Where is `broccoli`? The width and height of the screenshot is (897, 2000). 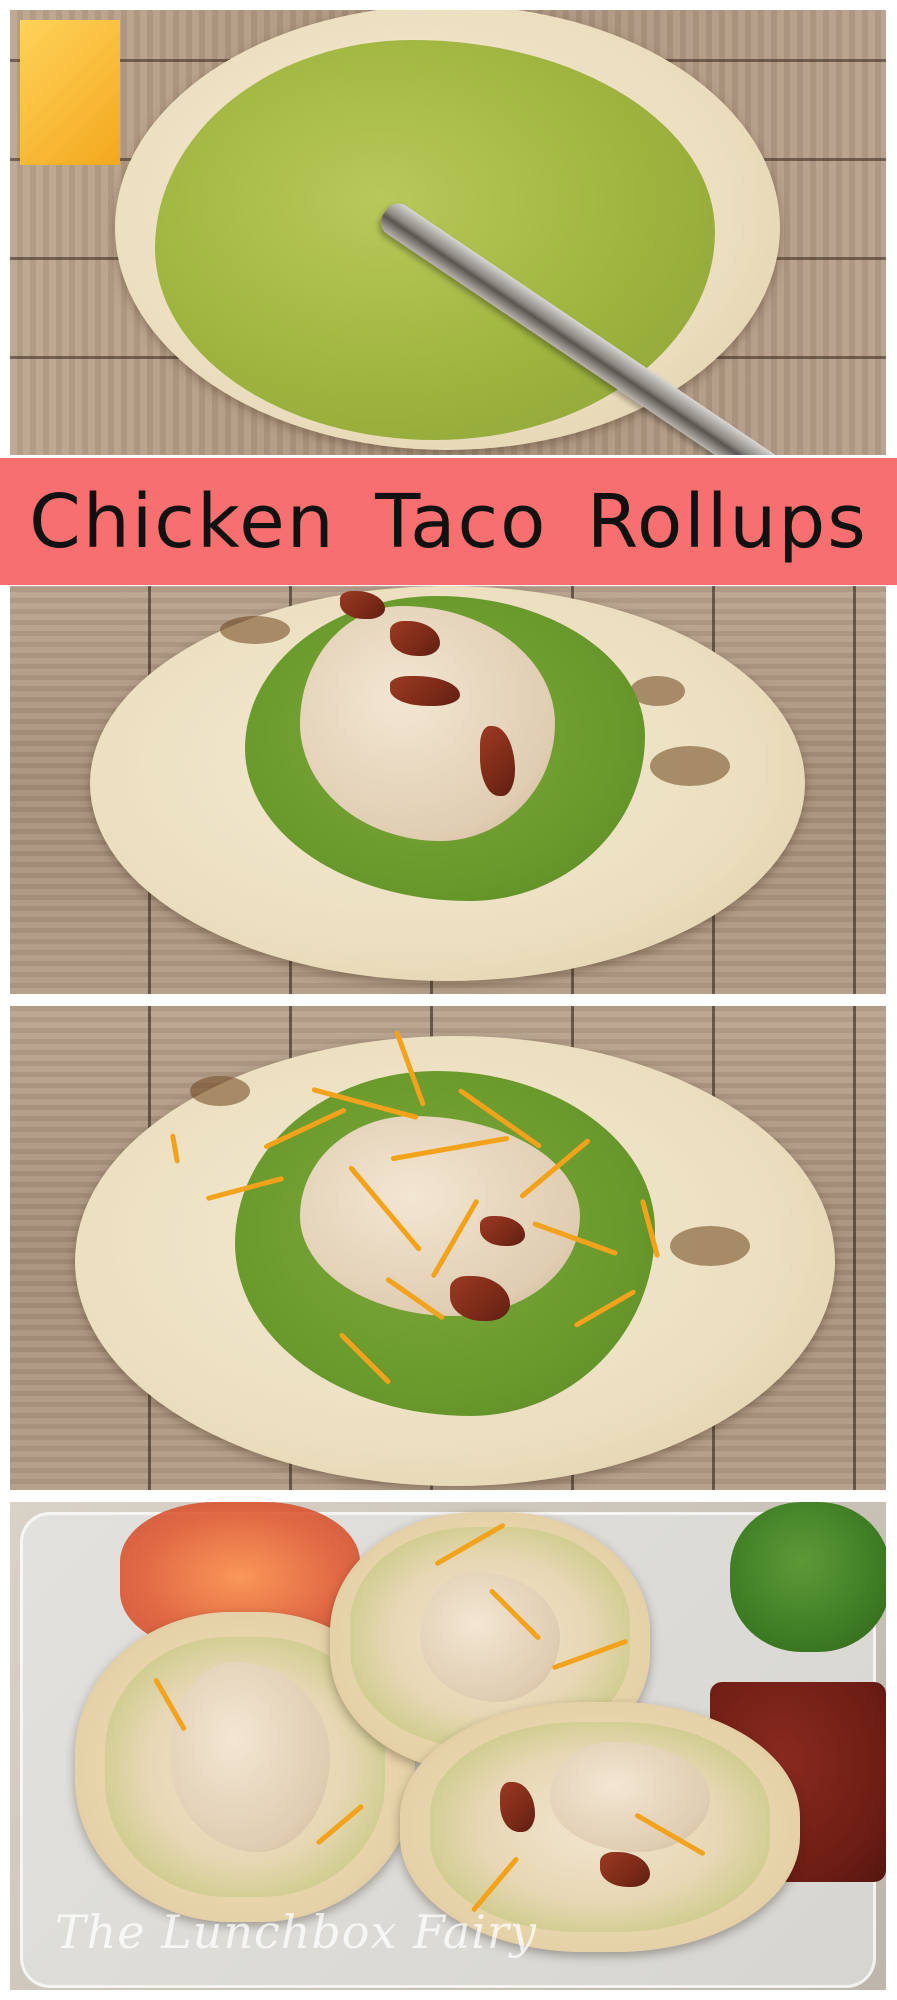
broccoli is located at coordinates (808, 1577).